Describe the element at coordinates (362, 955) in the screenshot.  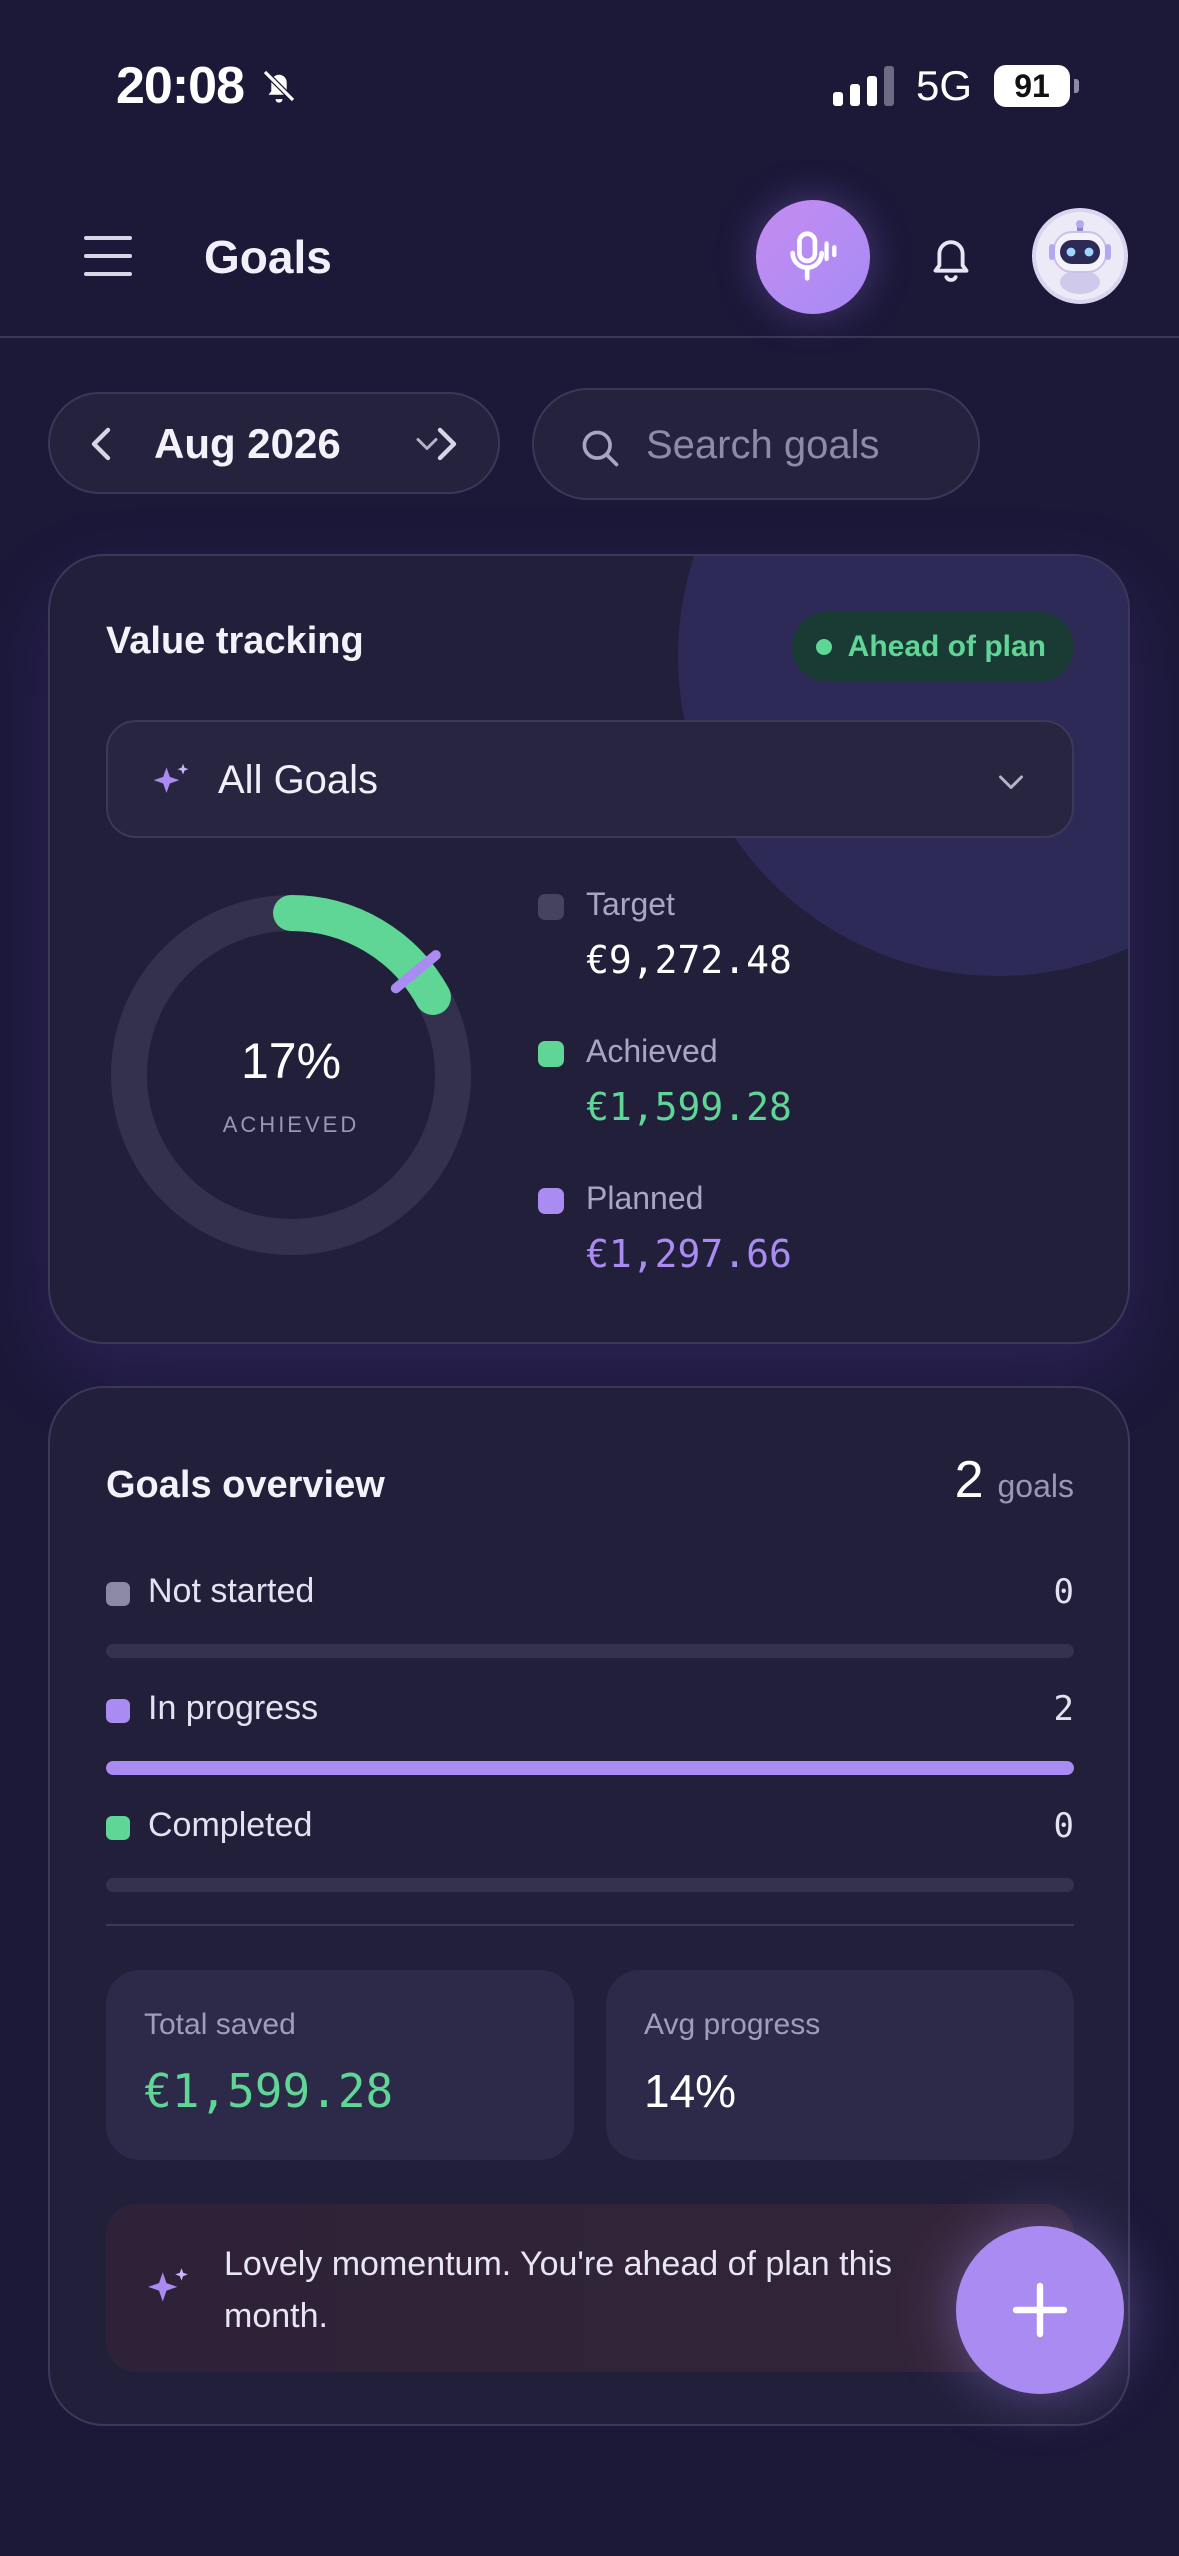
I see `donut-achieved-arc` at that location.